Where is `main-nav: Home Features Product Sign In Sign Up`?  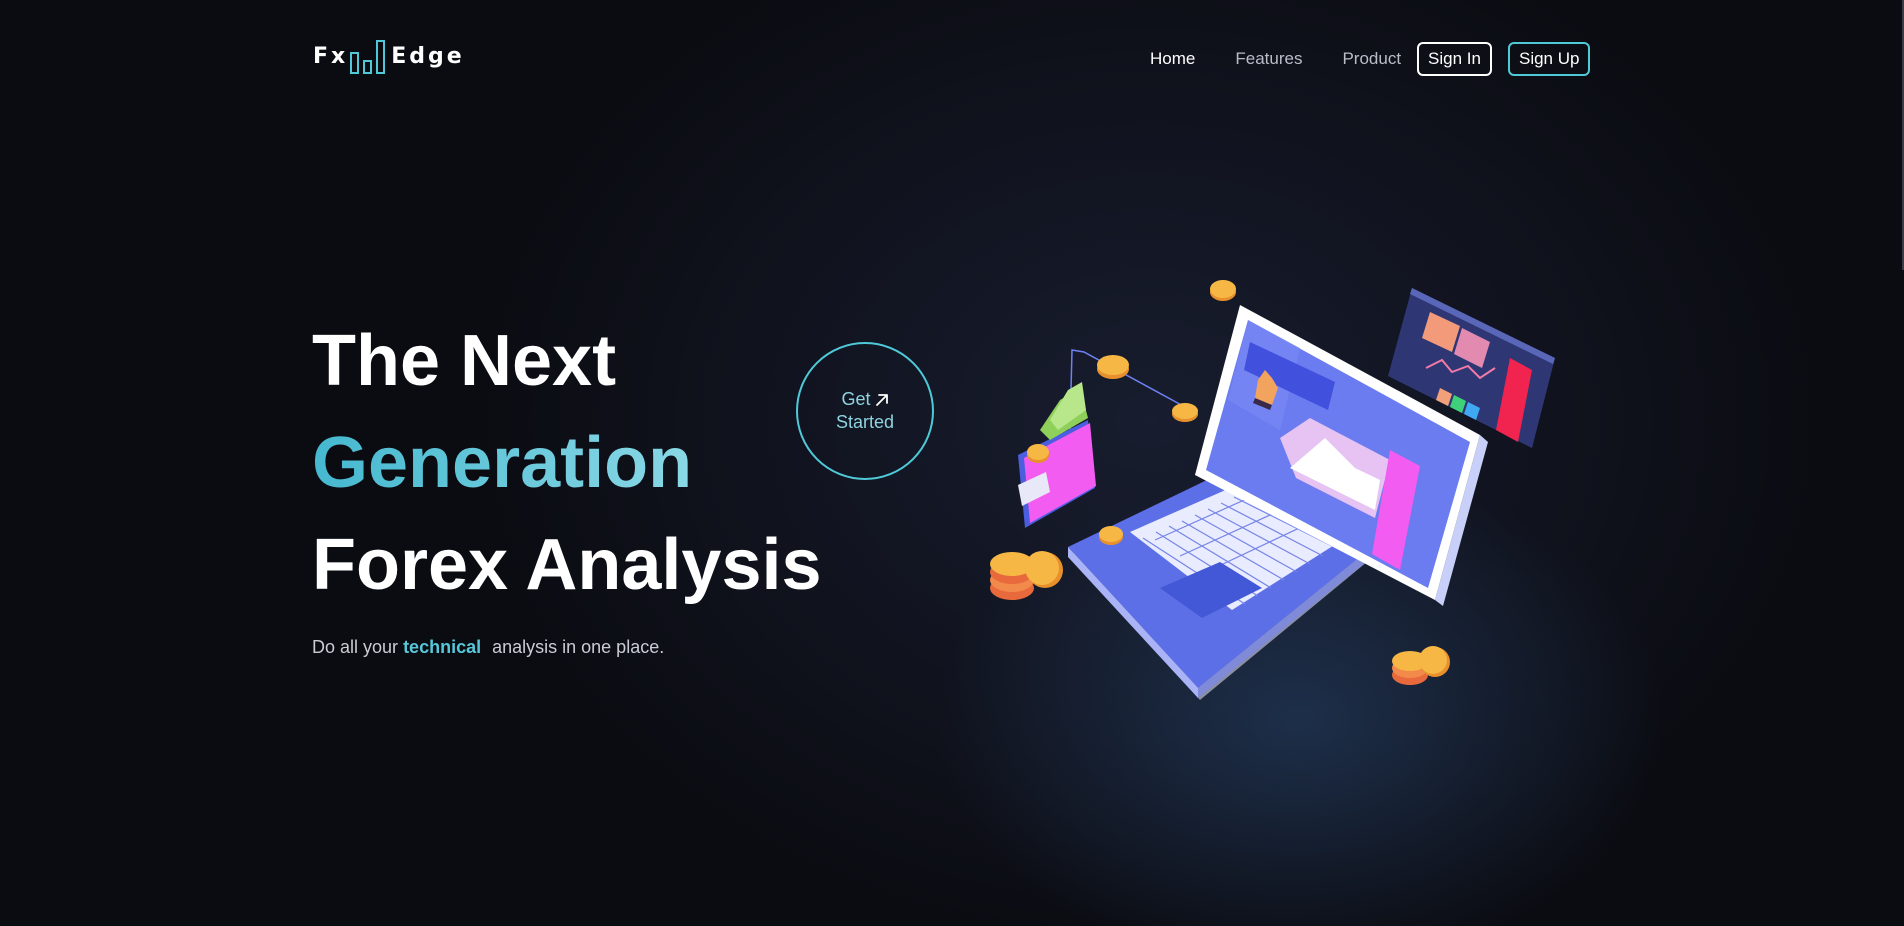 main-nav: Home Features Product Sign In Sign Up is located at coordinates (1370, 59).